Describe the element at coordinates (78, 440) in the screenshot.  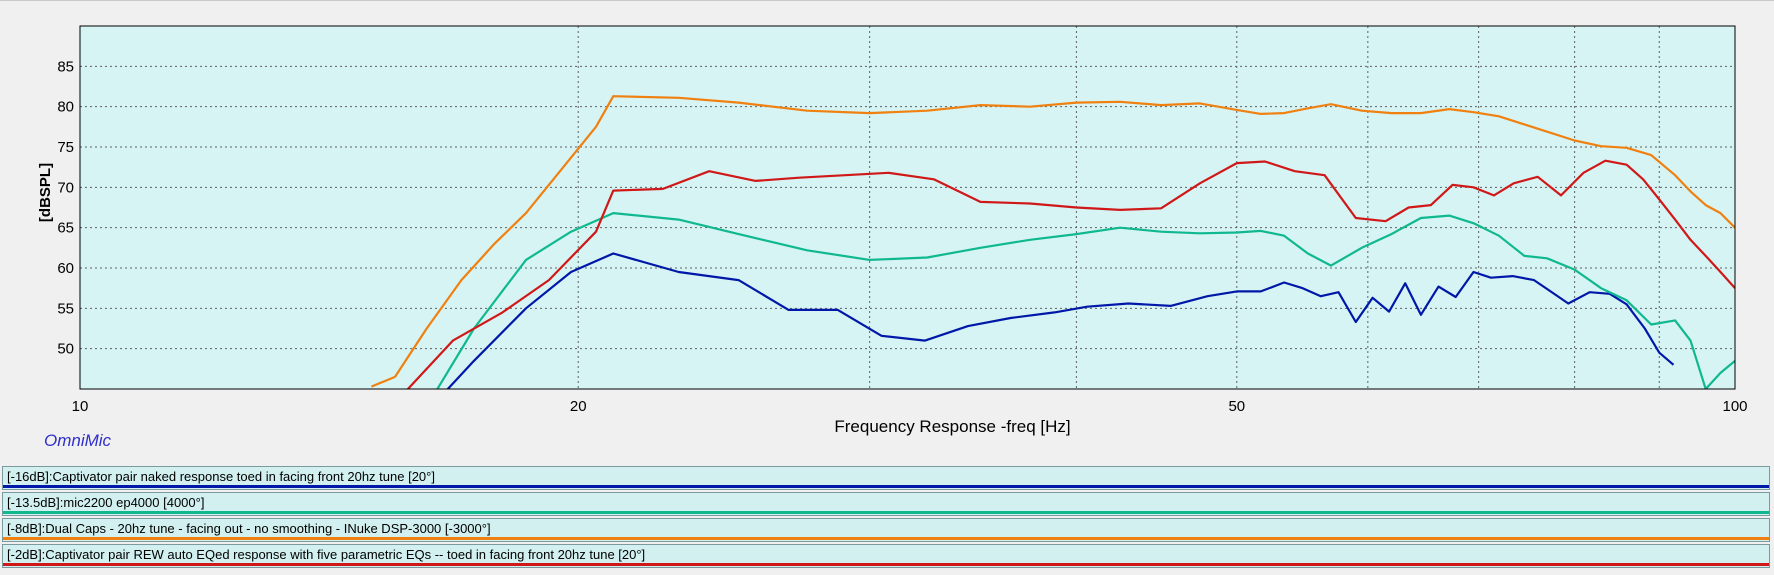
I see `omnimic-brand: OmniMic` at that location.